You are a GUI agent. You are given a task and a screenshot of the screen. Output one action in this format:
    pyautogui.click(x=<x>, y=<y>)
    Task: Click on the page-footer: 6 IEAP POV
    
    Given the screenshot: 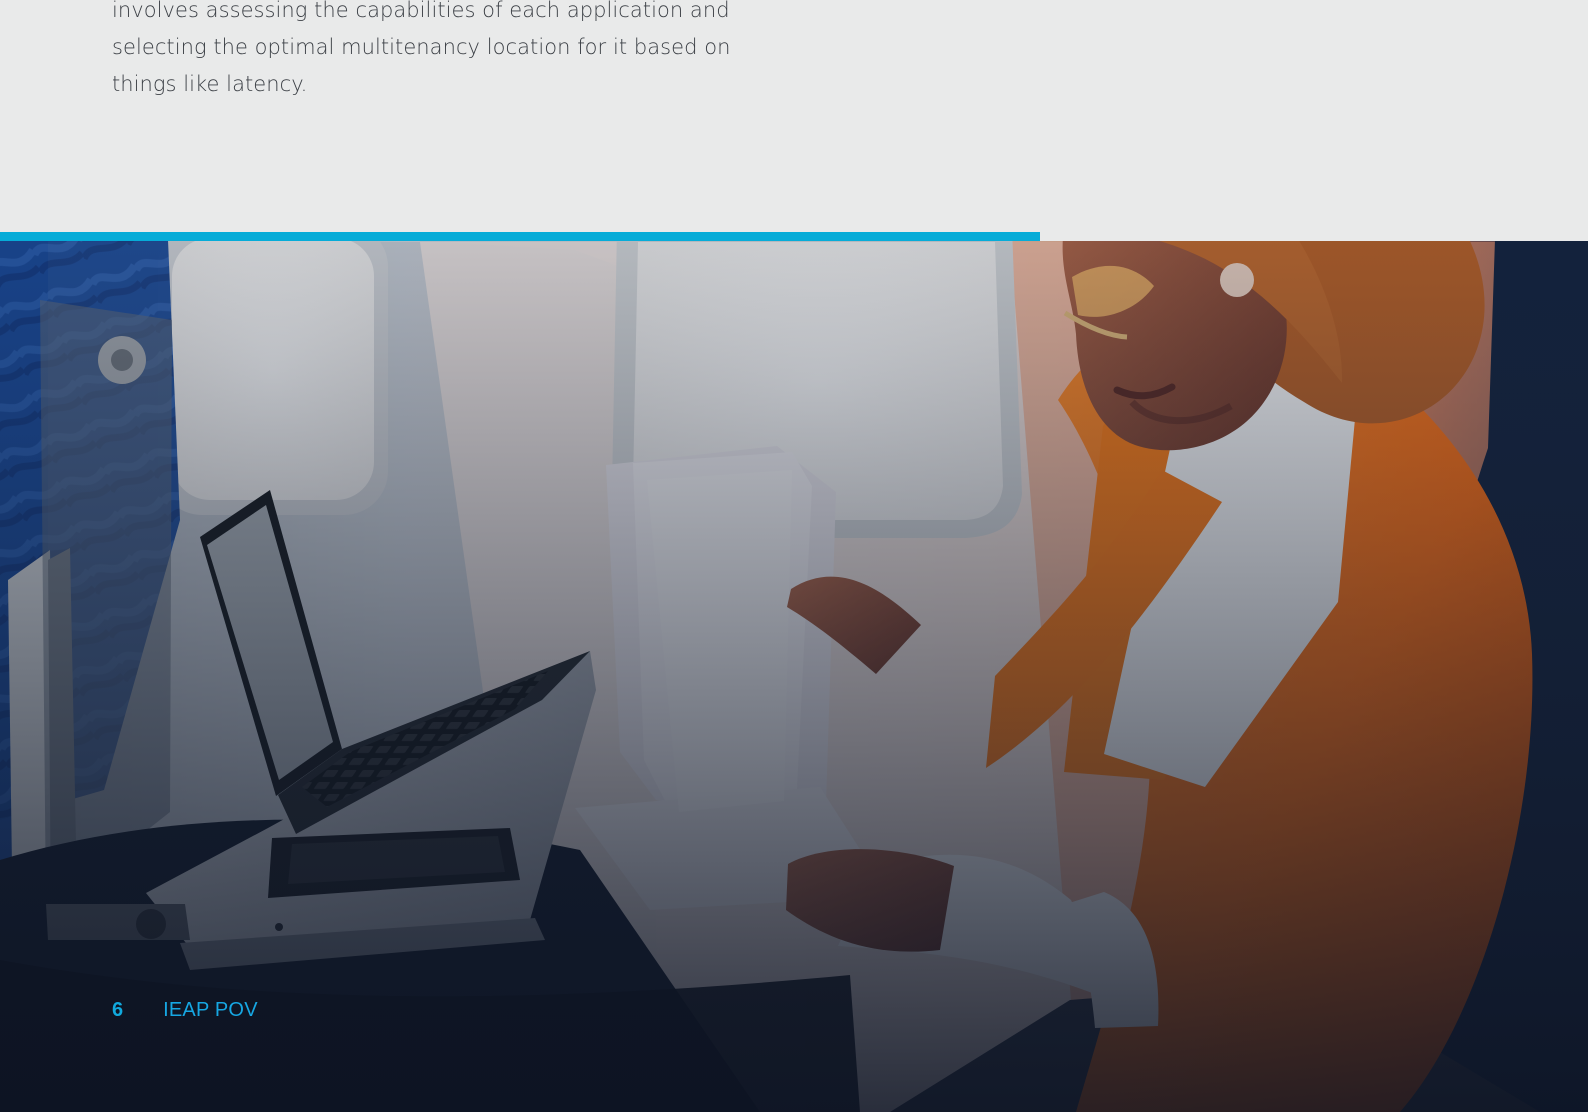 What is the action you would take?
    pyautogui.click(x=185, y=1010)
    